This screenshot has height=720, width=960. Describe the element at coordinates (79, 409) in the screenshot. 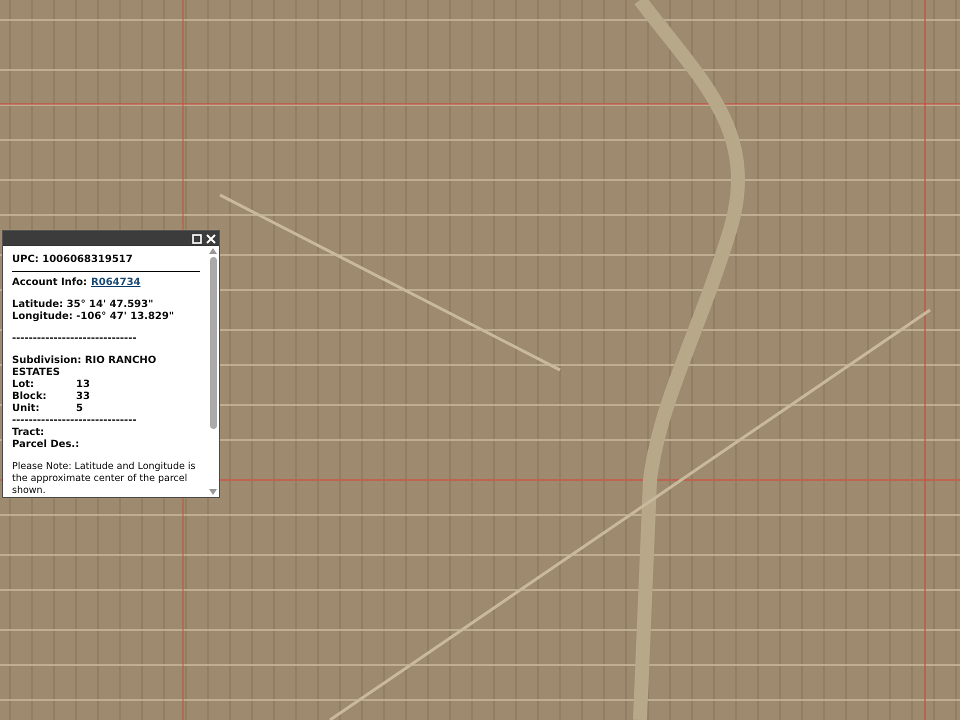

I see `field-value: 5` at that location.